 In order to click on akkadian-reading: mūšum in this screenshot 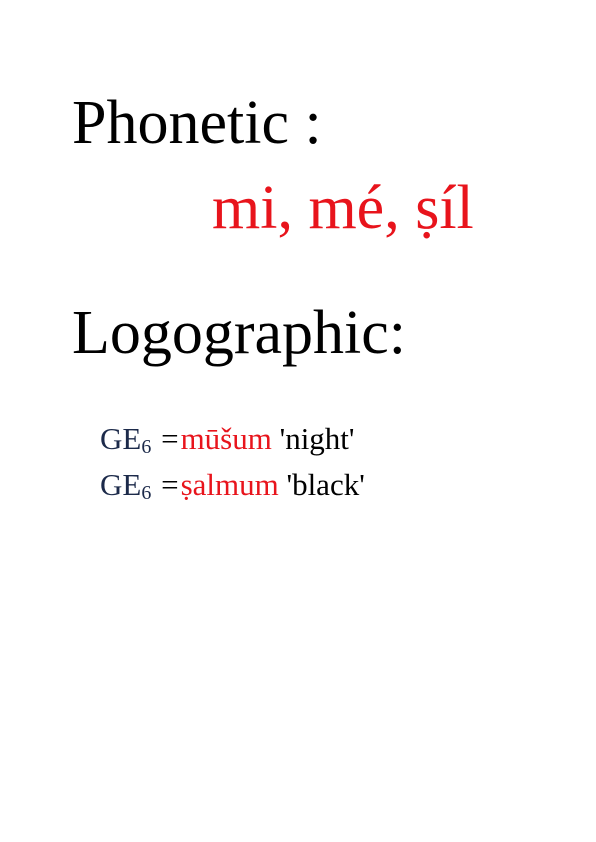, I will do `click(226, 438)`.